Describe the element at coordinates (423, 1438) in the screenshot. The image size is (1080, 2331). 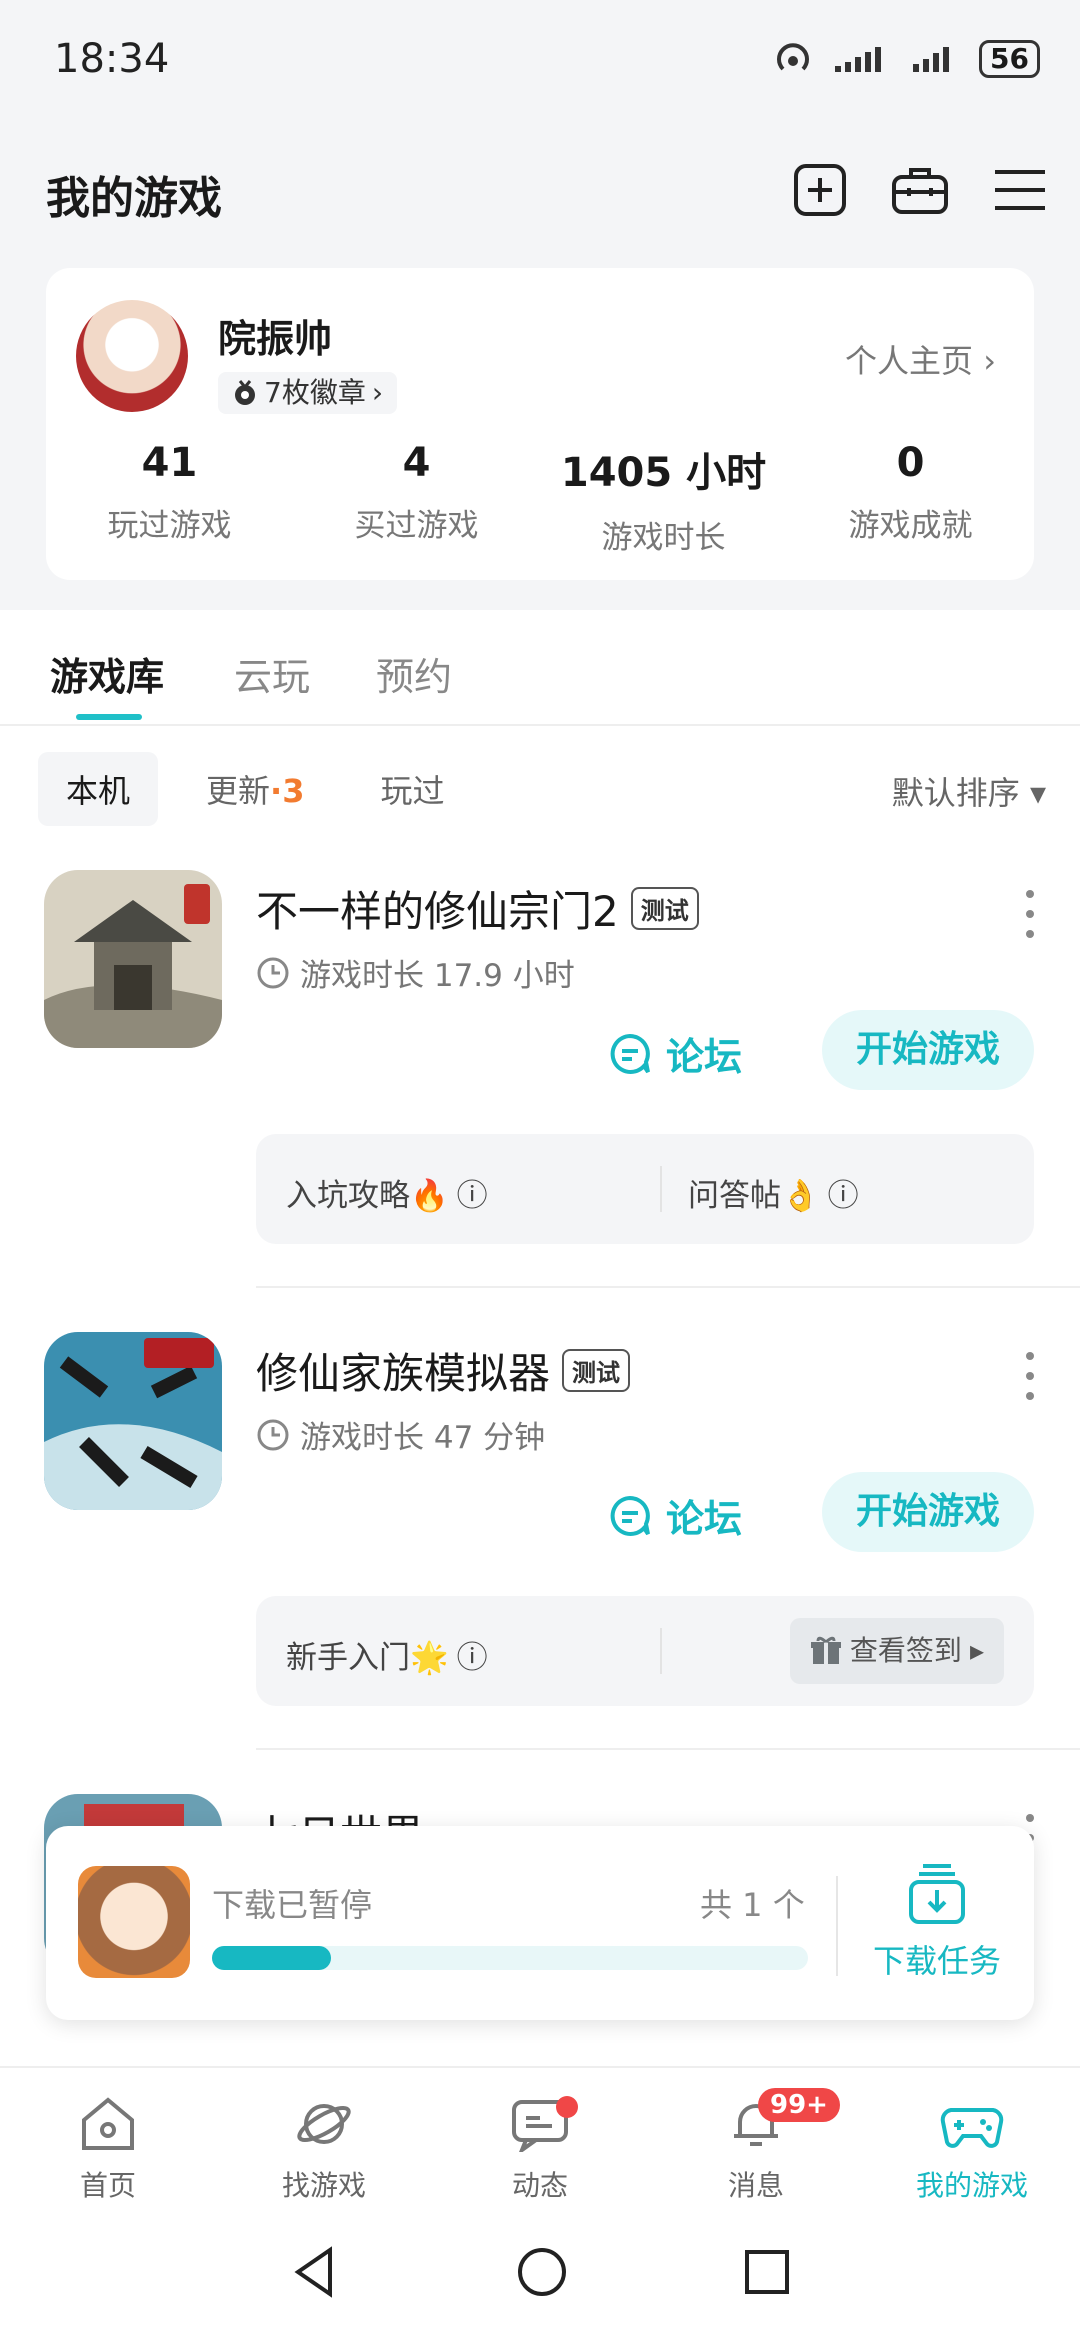
I see `playtime-text: 游戏时长 47 分钟` at that location.